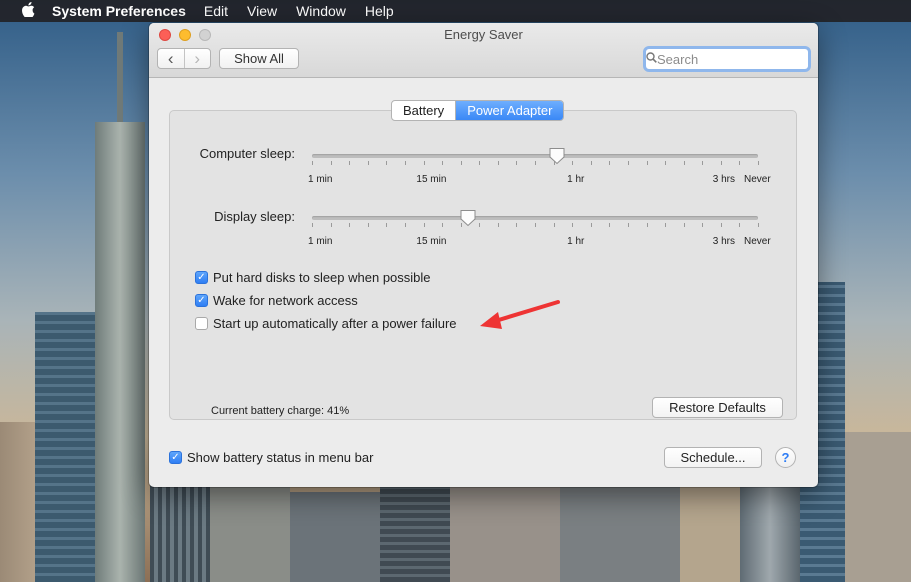 This screenshot has width=911, height=582. What do you see at coordinates (28, 11) in the screenshot?
I see `apple-logo-icon` at bounding box center [28, 11].